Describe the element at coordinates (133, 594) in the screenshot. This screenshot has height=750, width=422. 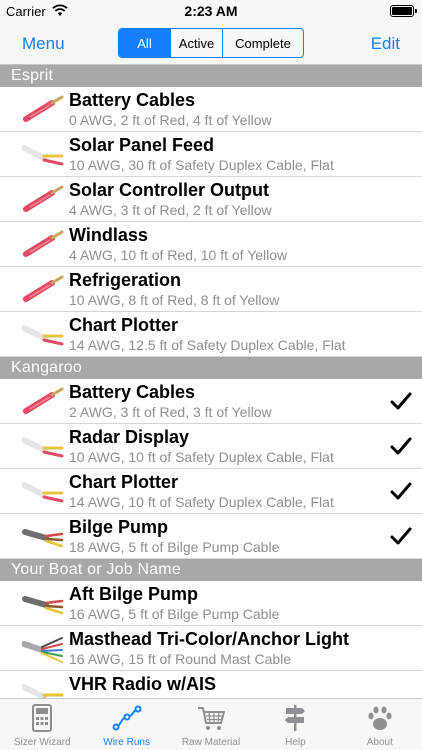
I see `run-title: Aft Bilge Pump` at that location.